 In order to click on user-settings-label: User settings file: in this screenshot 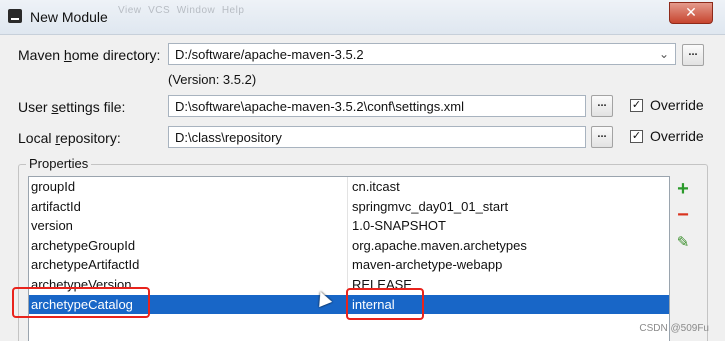, I will do `click(71, 107)`.